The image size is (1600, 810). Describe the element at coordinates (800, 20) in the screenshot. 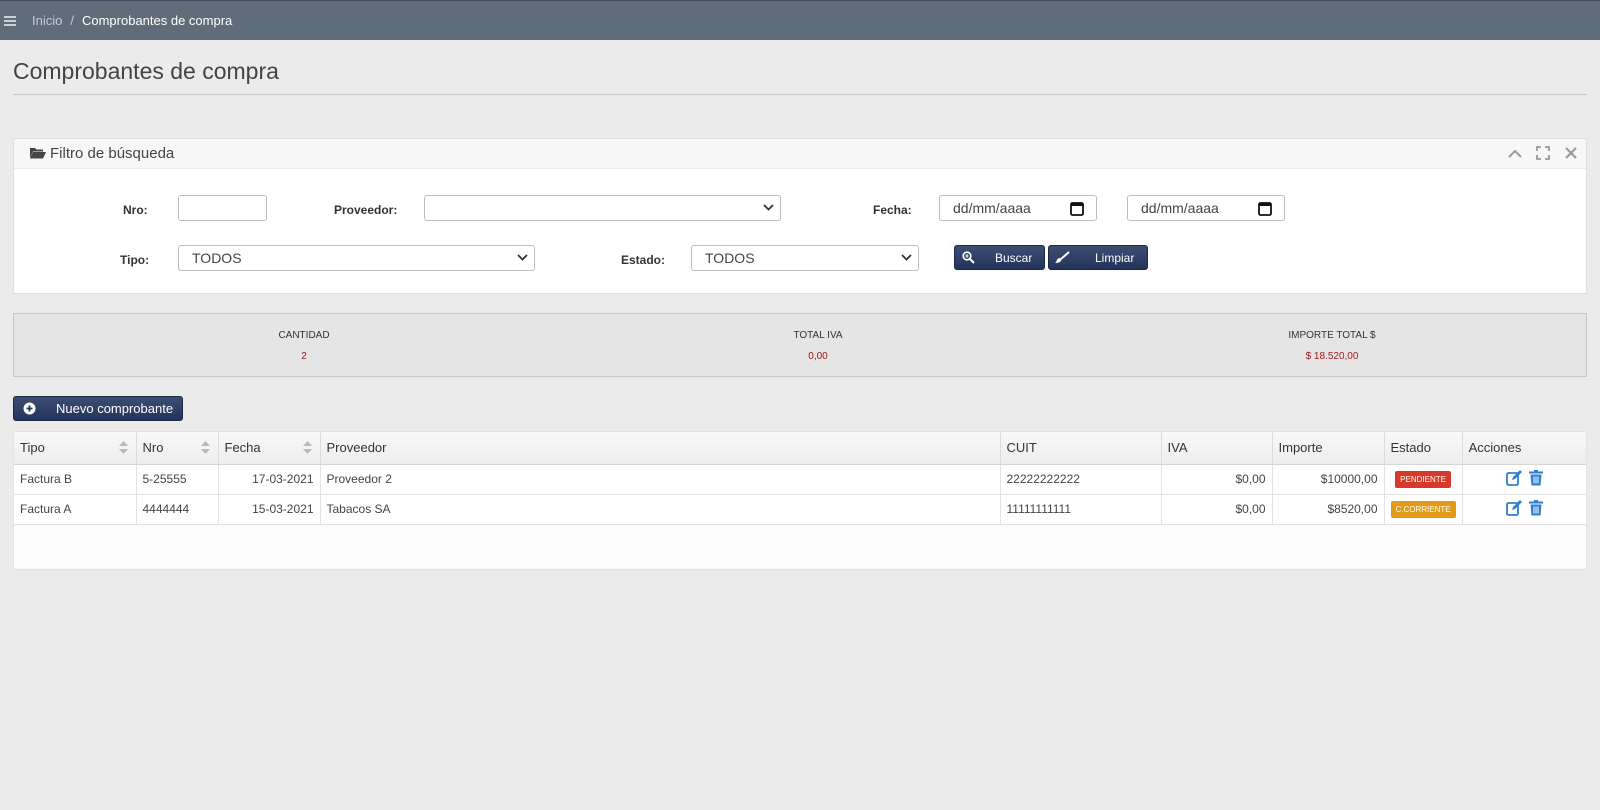

I see `top-bar: Inicio / Comprobantes de compra` at that location.